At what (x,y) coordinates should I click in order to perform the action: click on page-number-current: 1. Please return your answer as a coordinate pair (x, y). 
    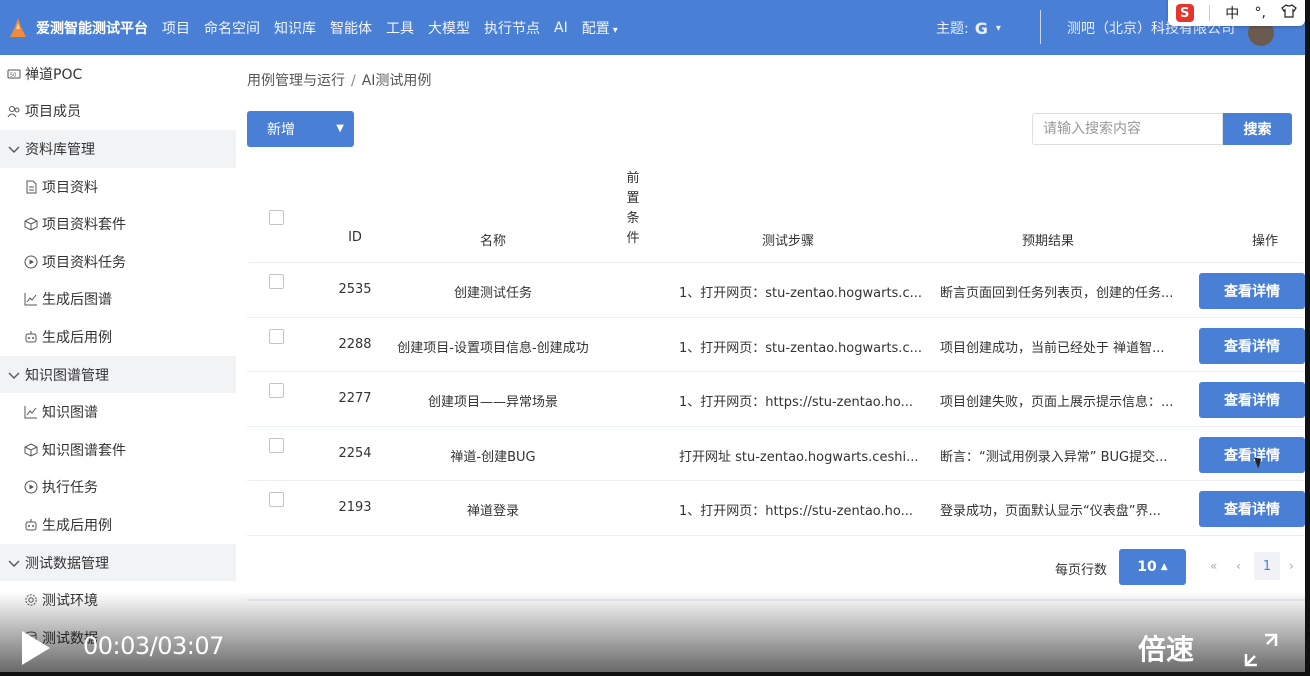
    Looking at the image, I should click on (1267, 566).